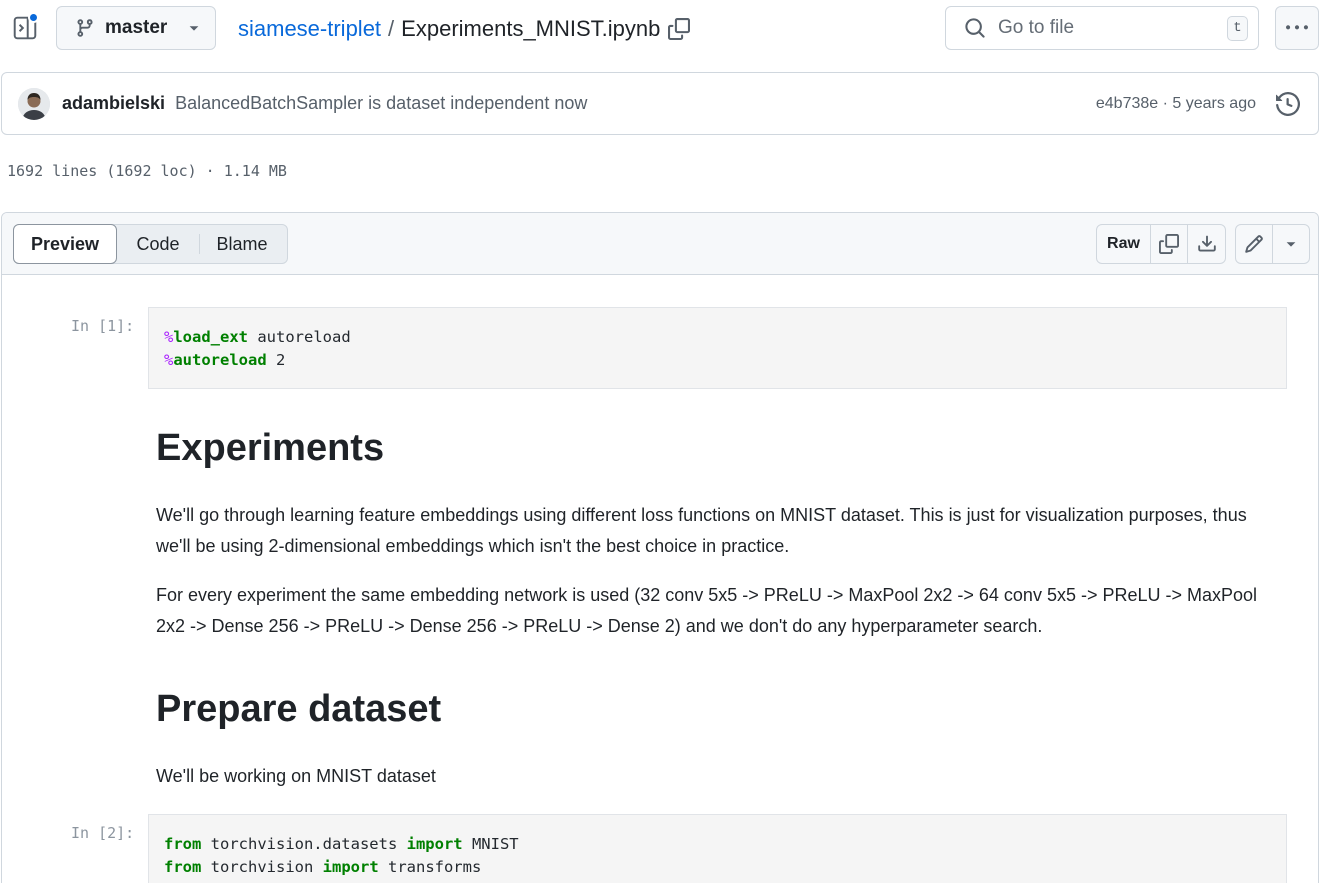 The height and width of the screenshot is (883, 1336). Describe the element at coordinates (717, 360) in the screenshot. I see `code-line: %autoreload 2` at that location.